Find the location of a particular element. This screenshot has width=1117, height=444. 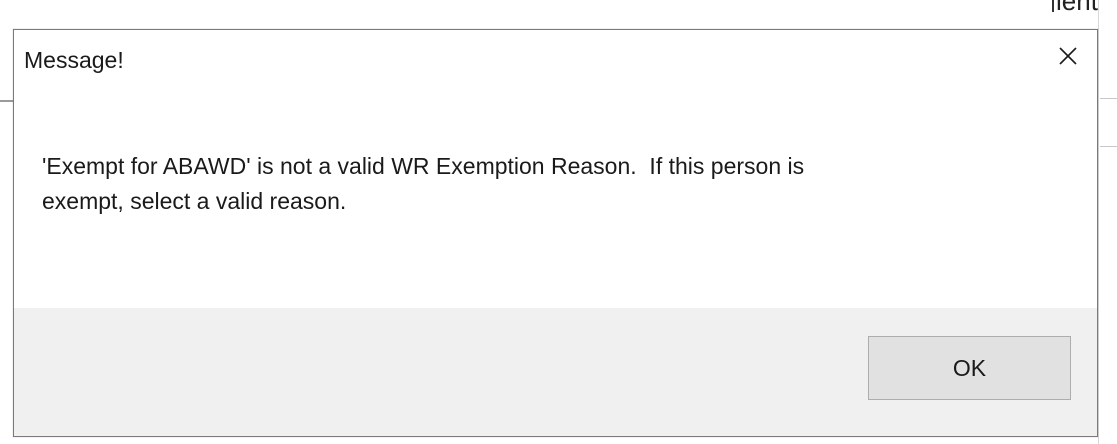

background-text-bar is located at coordinates (1053, 6).